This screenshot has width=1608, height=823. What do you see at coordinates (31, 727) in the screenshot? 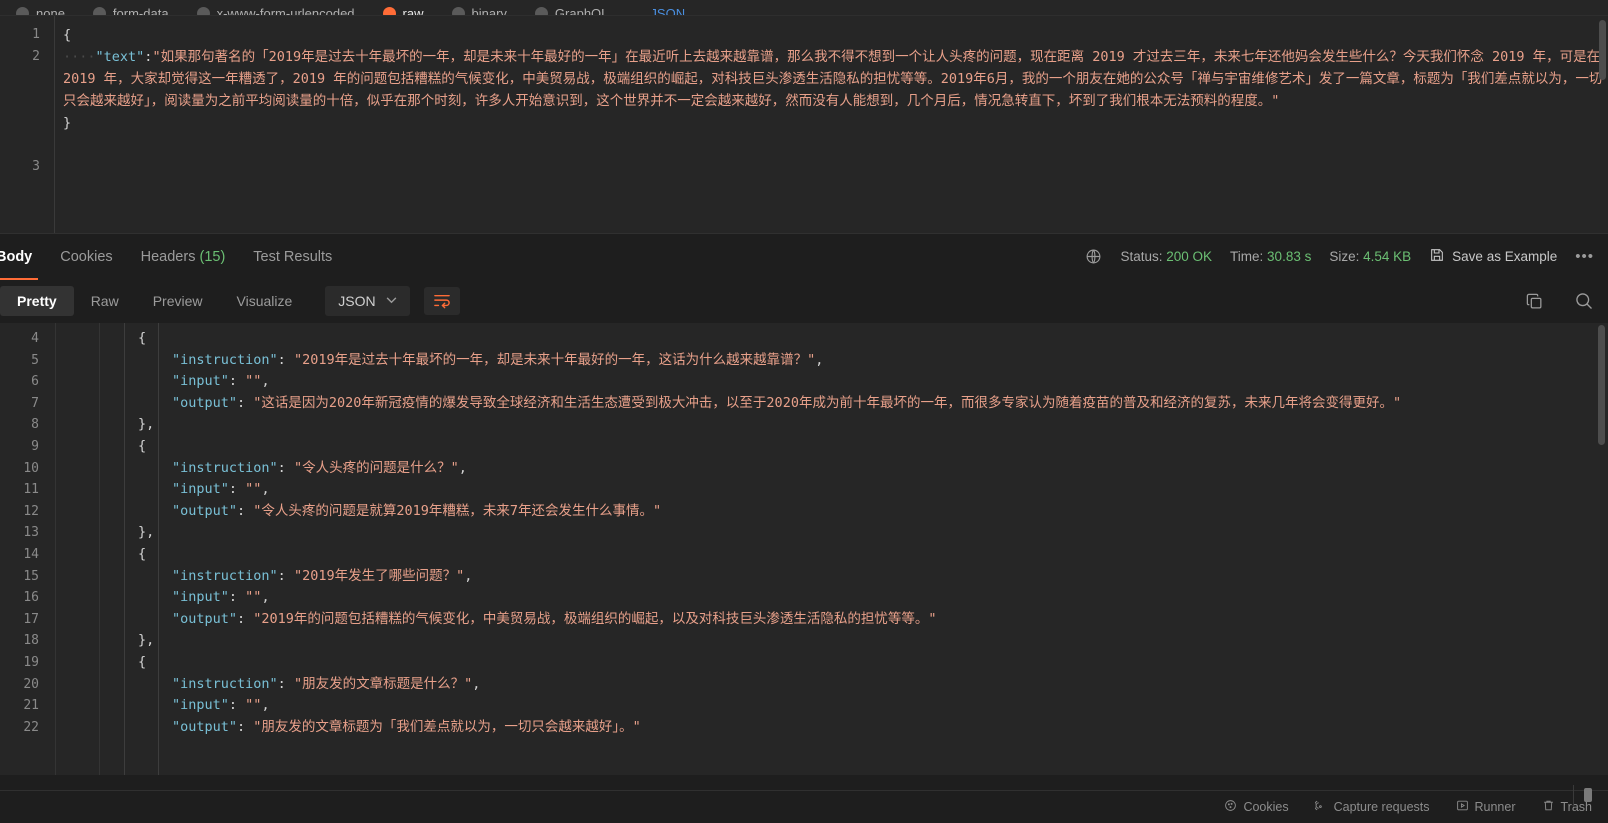
I see `line-number: 22` at bounding box center [31, 727].